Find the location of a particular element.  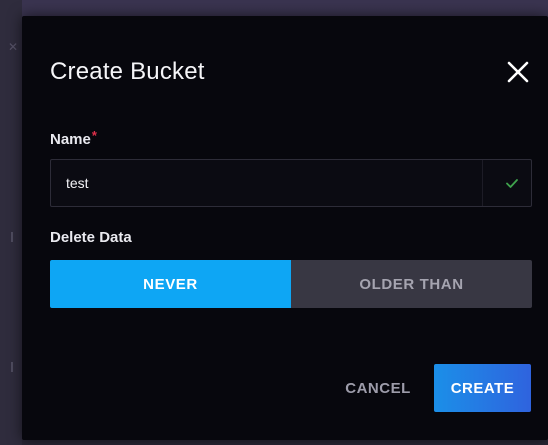

name-field is located at coordinates (291, 183).